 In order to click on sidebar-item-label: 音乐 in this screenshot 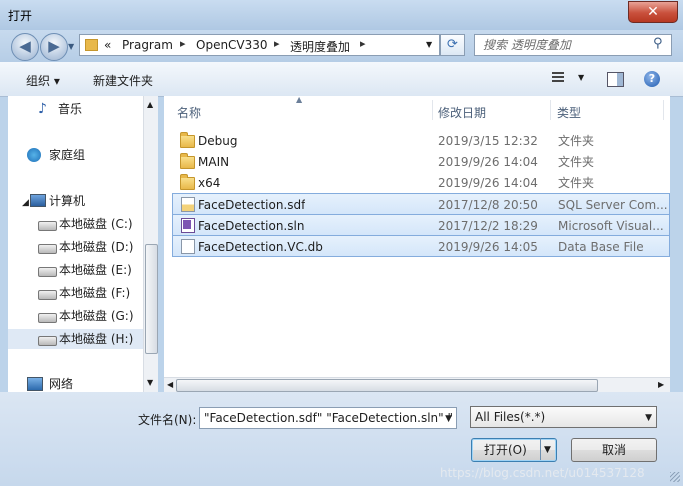, I will do `click(70, 109)`.